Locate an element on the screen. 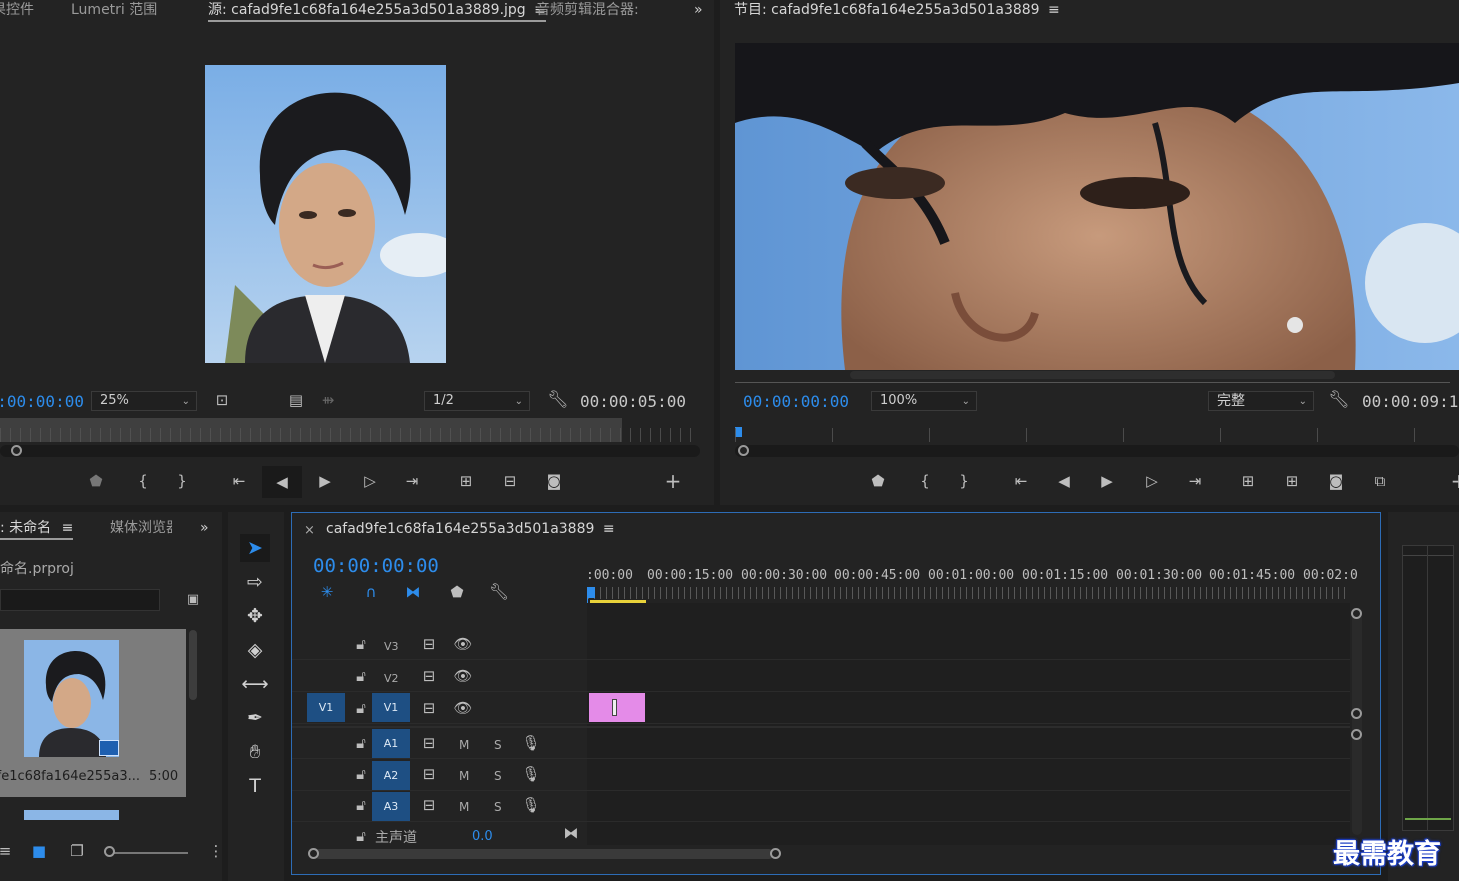 The height and width of the screenshot is (881, 1459). insert-icon: ⊞ is located at coordinates (466, 482).